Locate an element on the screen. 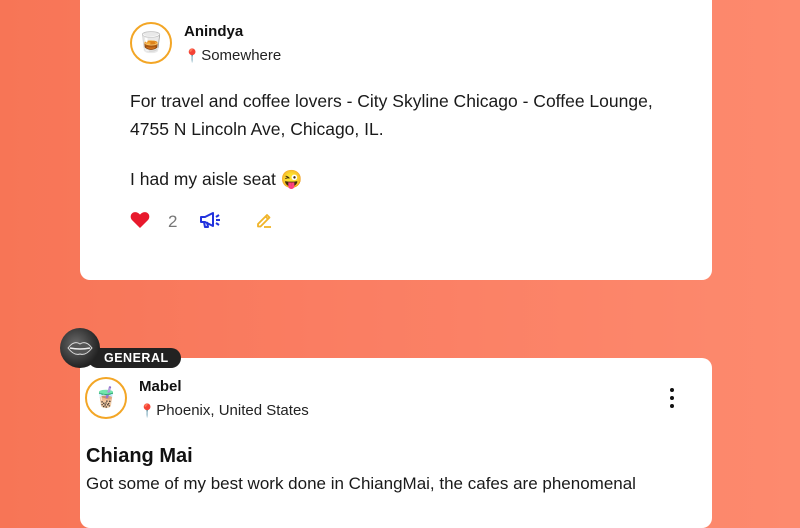 Image resolution: width=800 pixels, height=528 pixels. location-text: Somewhere is located at coordinates (241, 55).